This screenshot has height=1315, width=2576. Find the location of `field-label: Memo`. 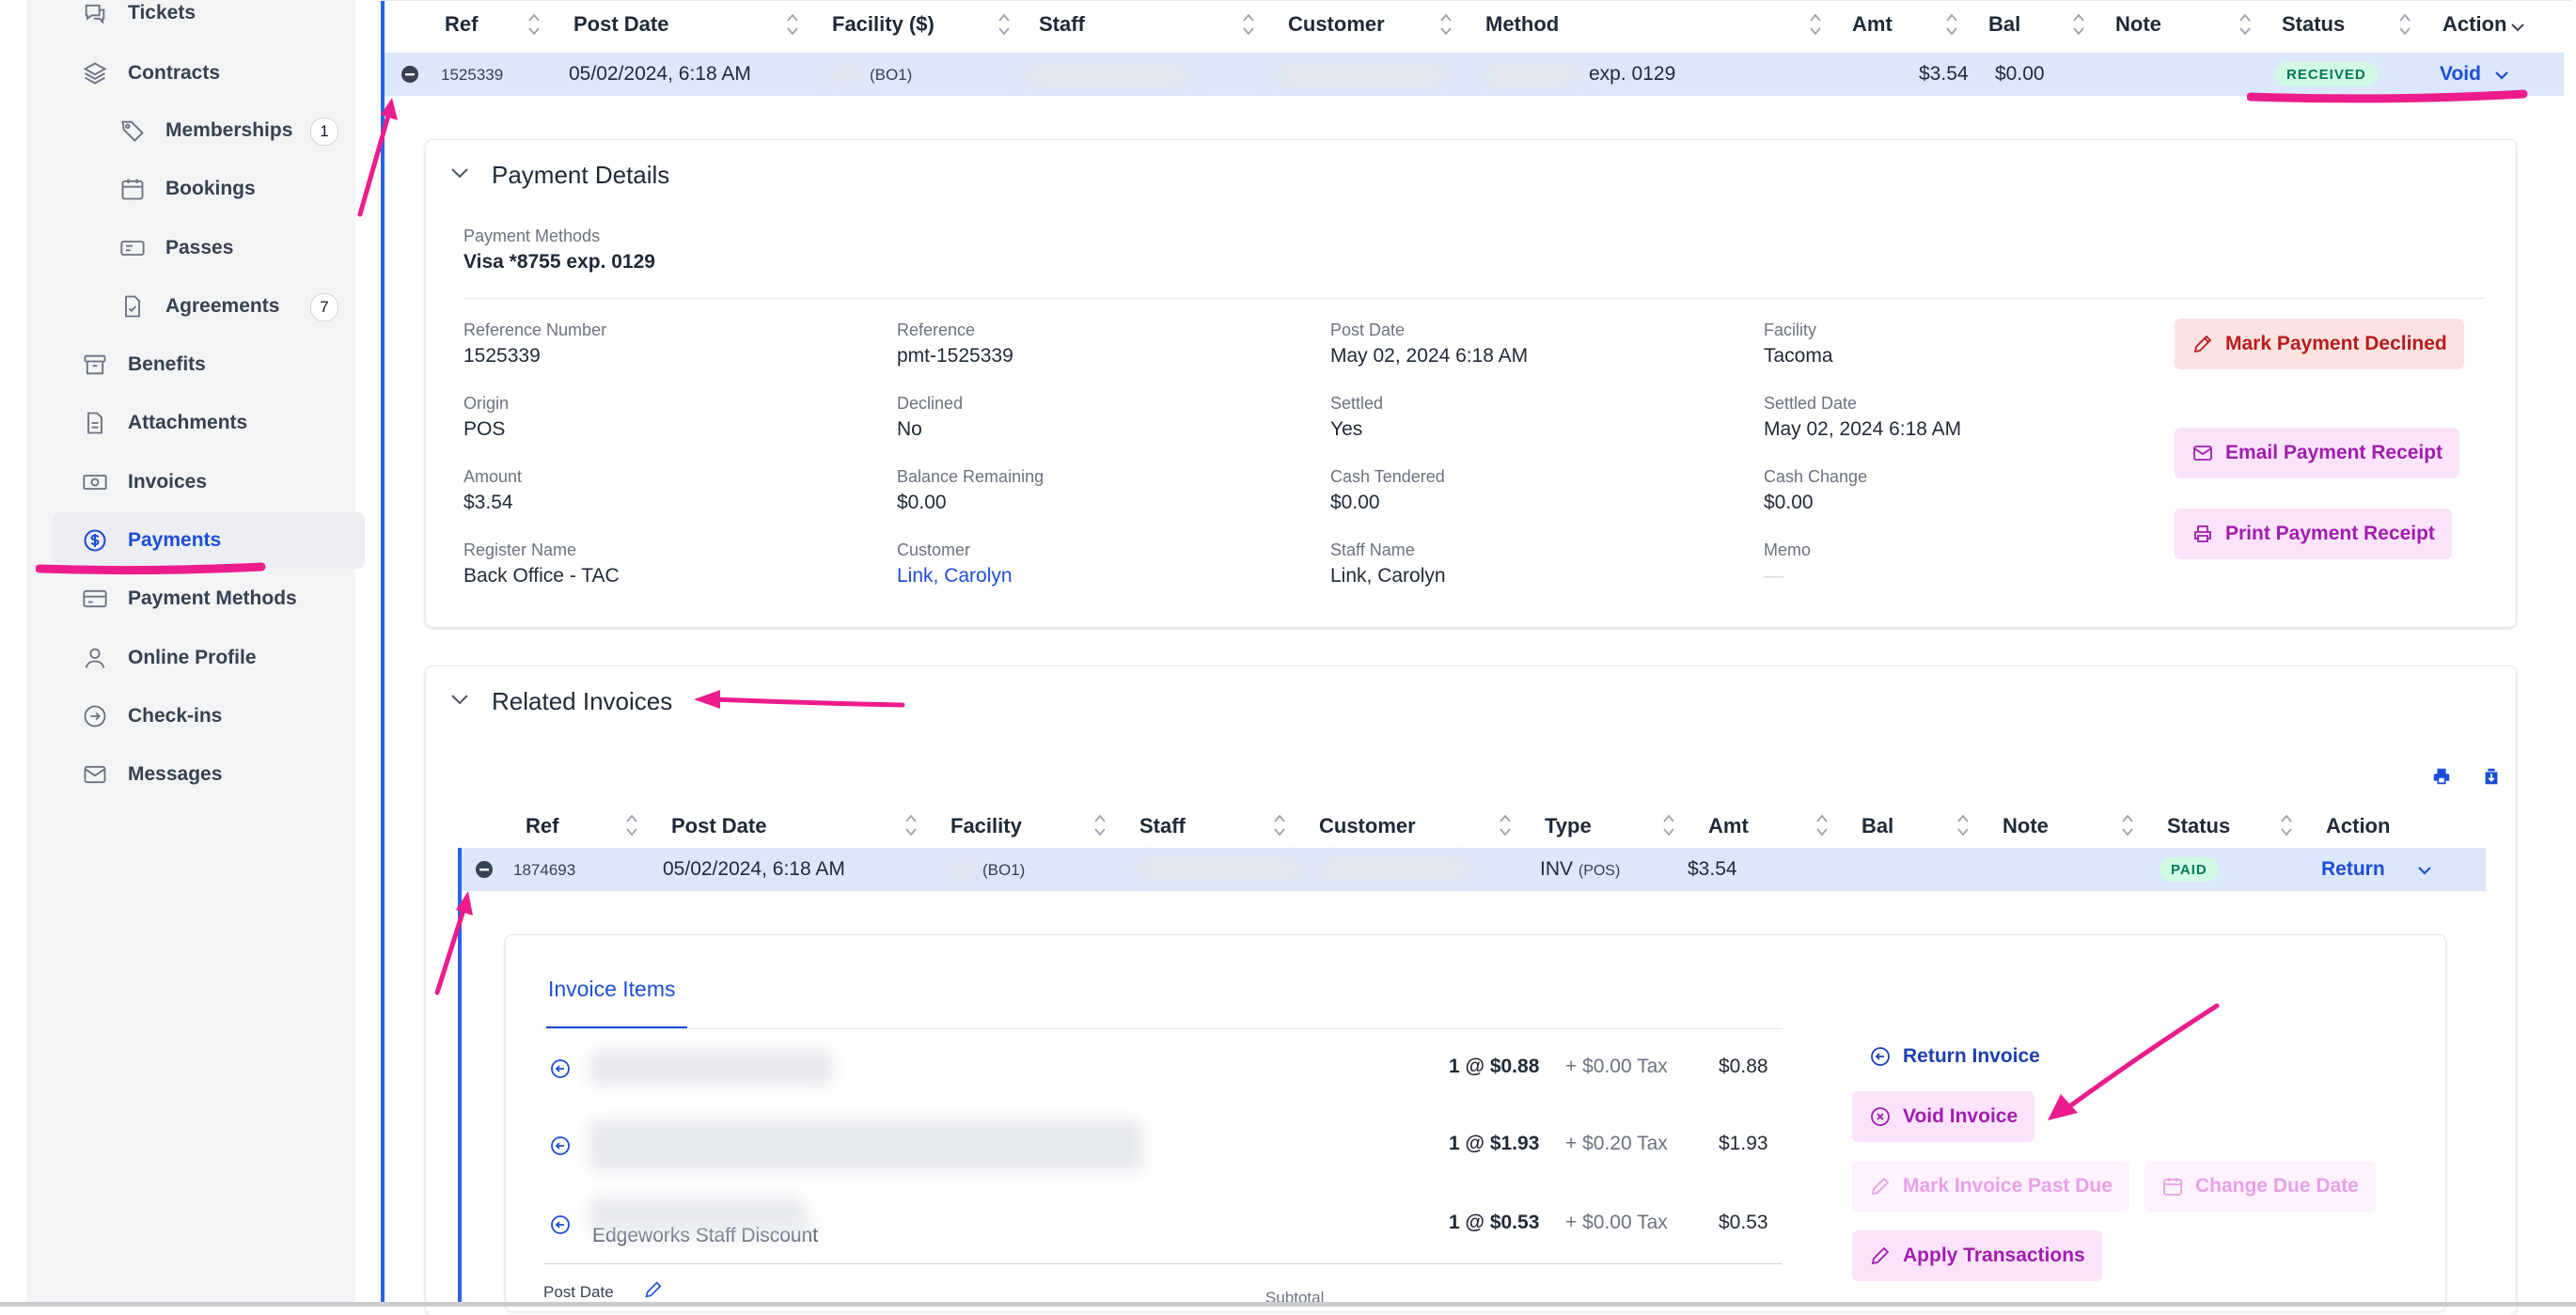

field-label: Memo is located at coordinates (1788, 549).